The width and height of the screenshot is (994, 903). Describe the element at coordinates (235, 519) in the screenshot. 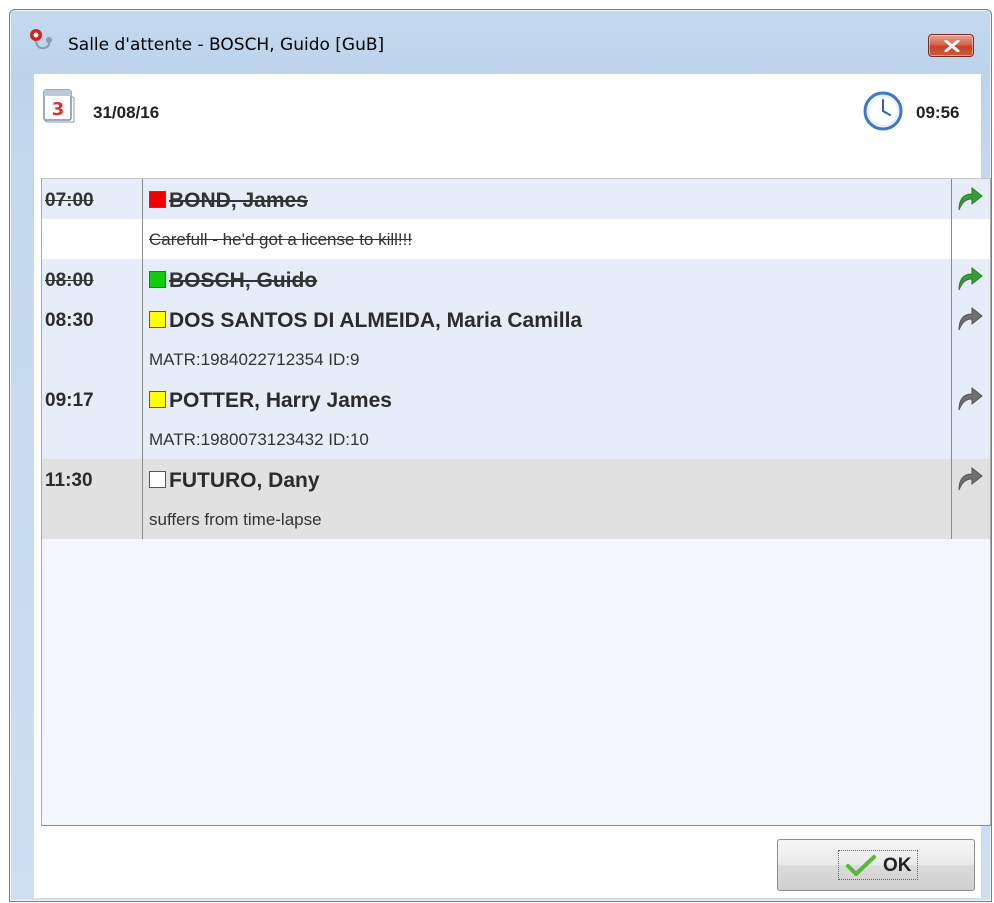

I see `appointment-note: suffers from time-lapse` at that location.